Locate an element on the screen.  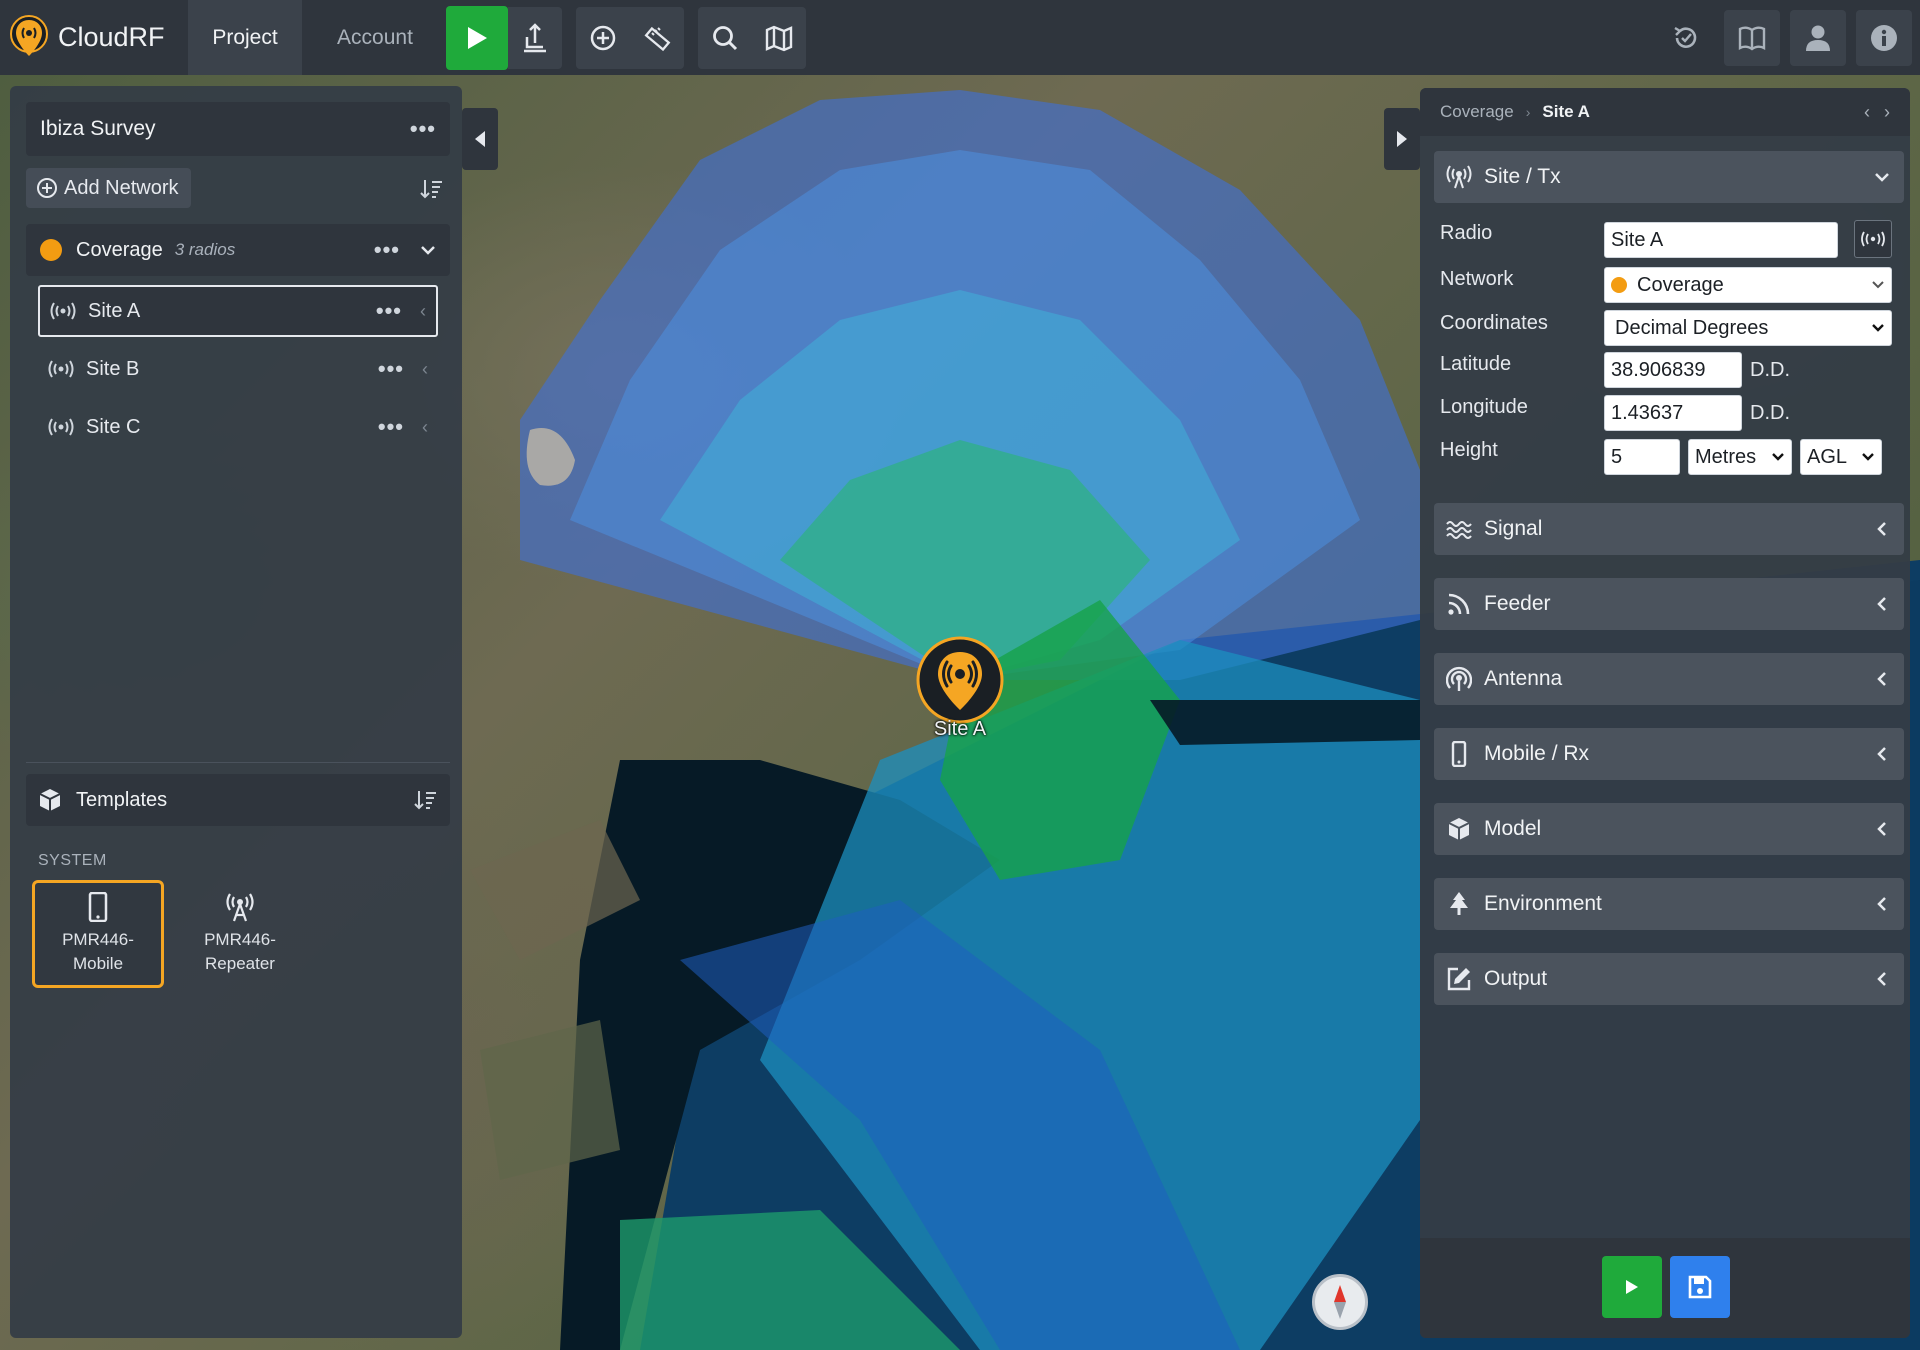
play-icon is located at coordinates (1632, 1287).